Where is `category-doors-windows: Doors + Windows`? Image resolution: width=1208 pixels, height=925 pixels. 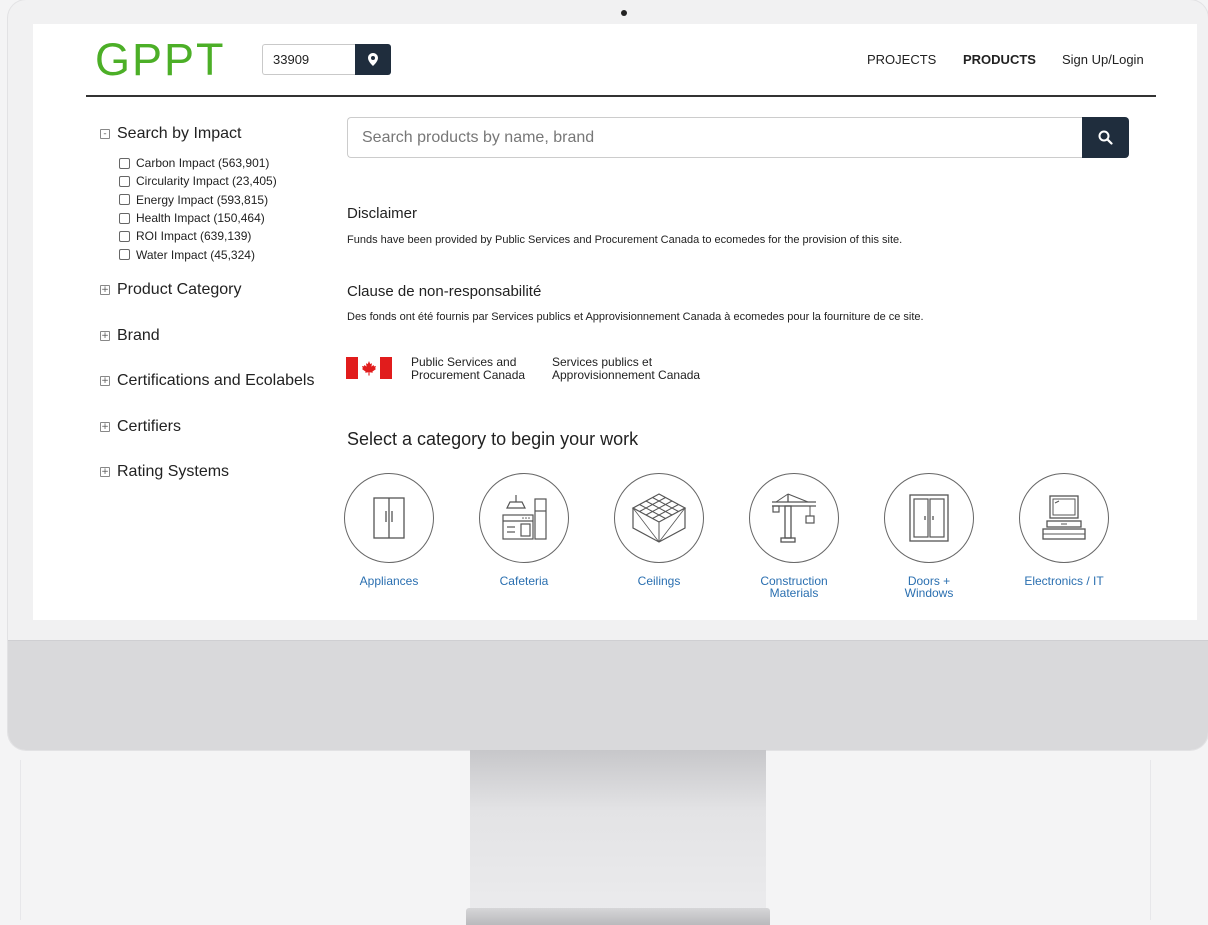 category-doors-windows: Doors + Windows is located at coordinates (929, 536).